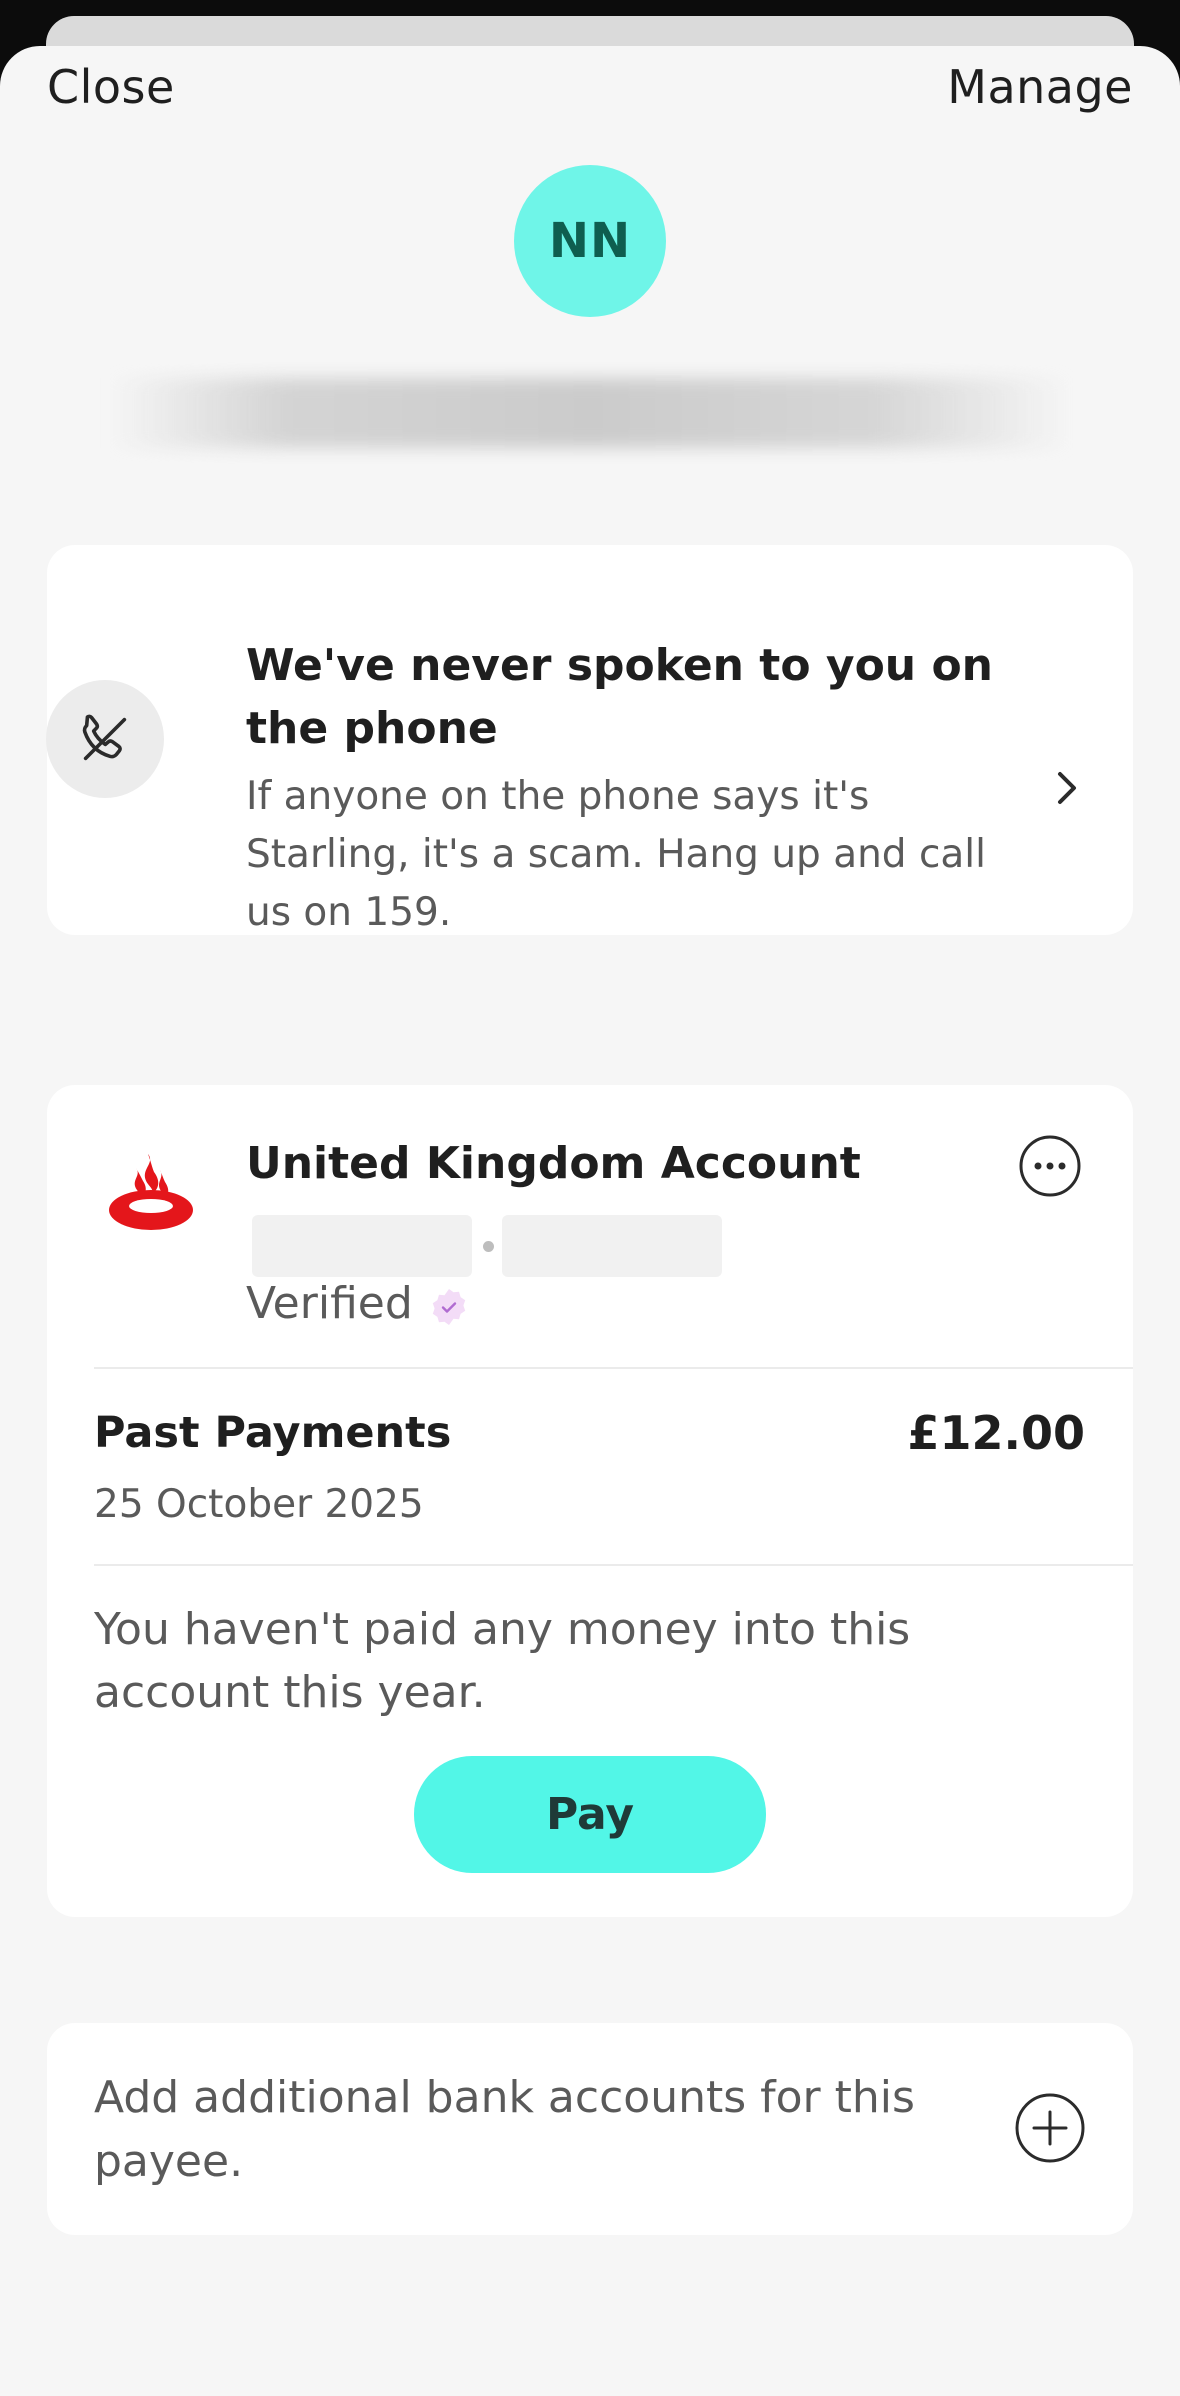  Describe the element at coordinates (590, 1814) in the screenshot. I see `pay-button: Pay` at that location.